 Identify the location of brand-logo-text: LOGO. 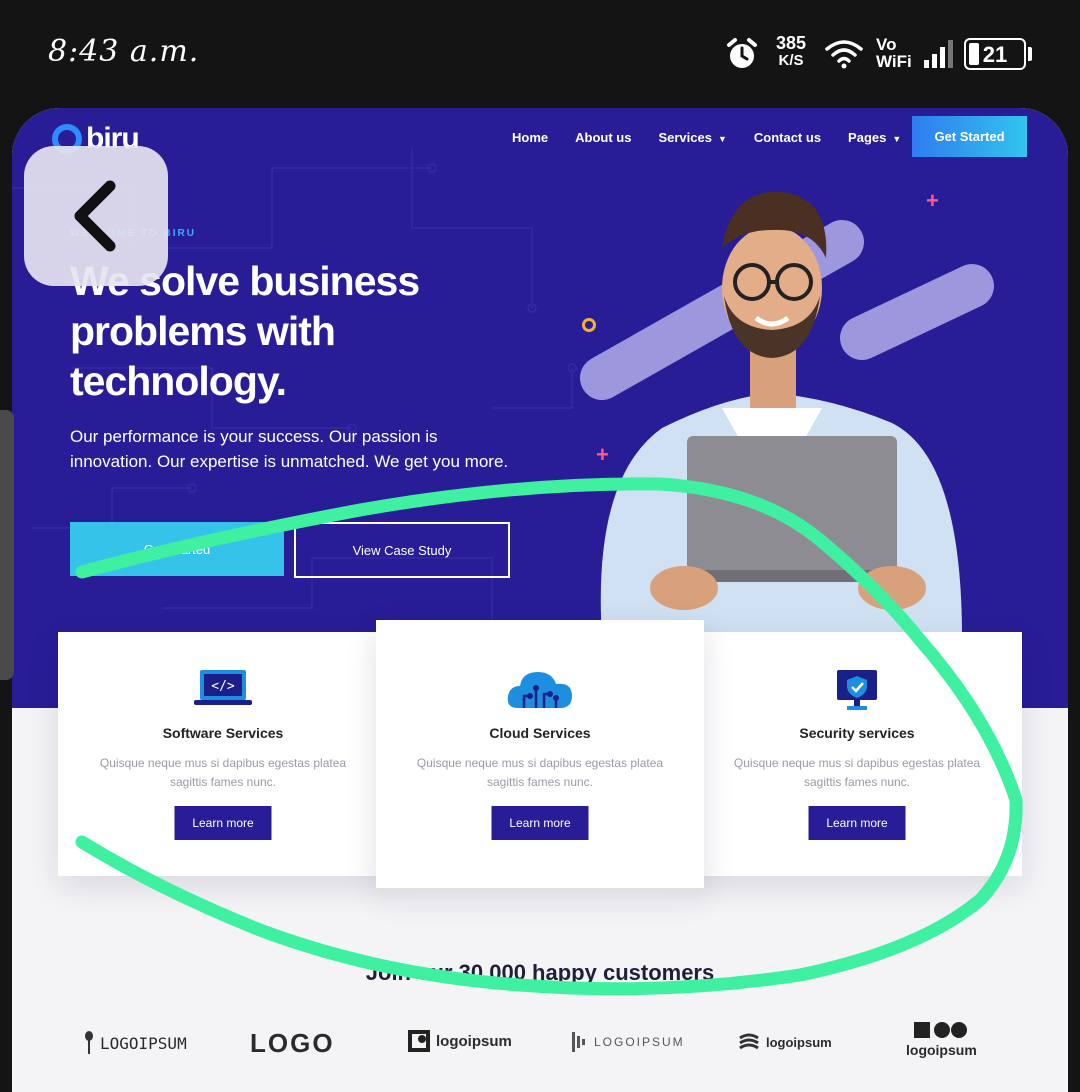
(292, 1043).